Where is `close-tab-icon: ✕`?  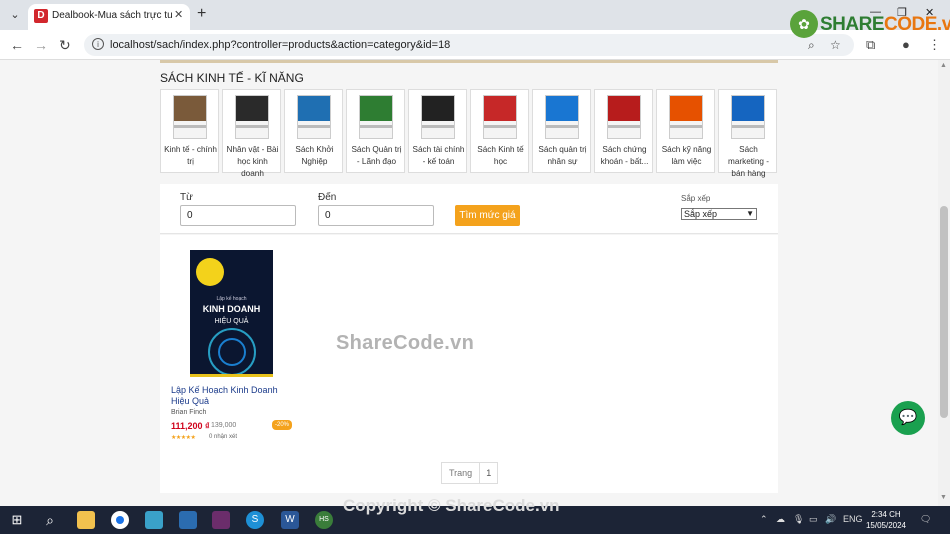 close-tab-icon: ✕ is located at coordinates (178, 14).